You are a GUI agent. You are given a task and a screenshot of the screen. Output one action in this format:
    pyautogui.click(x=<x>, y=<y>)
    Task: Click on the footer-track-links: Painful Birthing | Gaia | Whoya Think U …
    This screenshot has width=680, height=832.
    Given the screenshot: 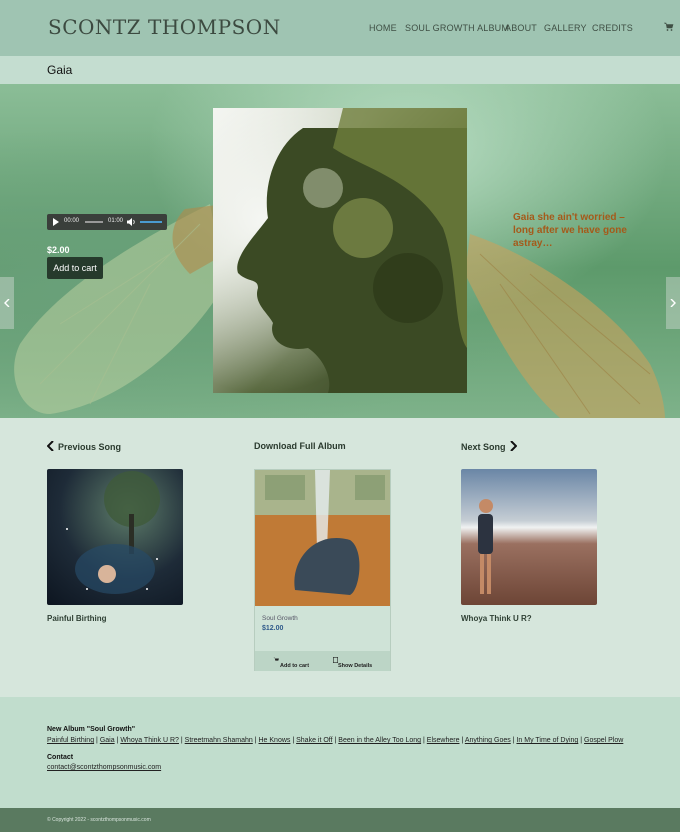 What is the action you would take?
    pyautogui.click(x=335, y=740)
    